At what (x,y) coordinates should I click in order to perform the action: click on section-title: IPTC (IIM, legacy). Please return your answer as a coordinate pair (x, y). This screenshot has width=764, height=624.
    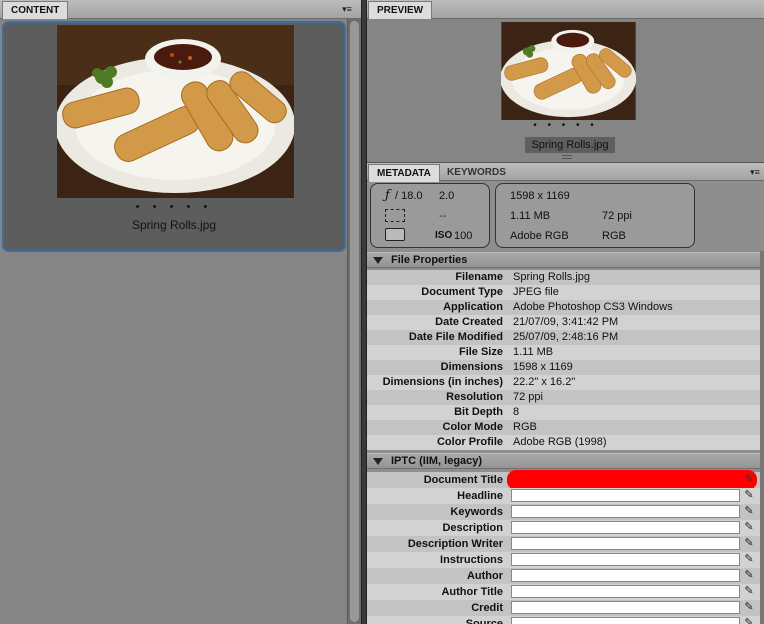
    Looking at the image, I should click on (437, 461).